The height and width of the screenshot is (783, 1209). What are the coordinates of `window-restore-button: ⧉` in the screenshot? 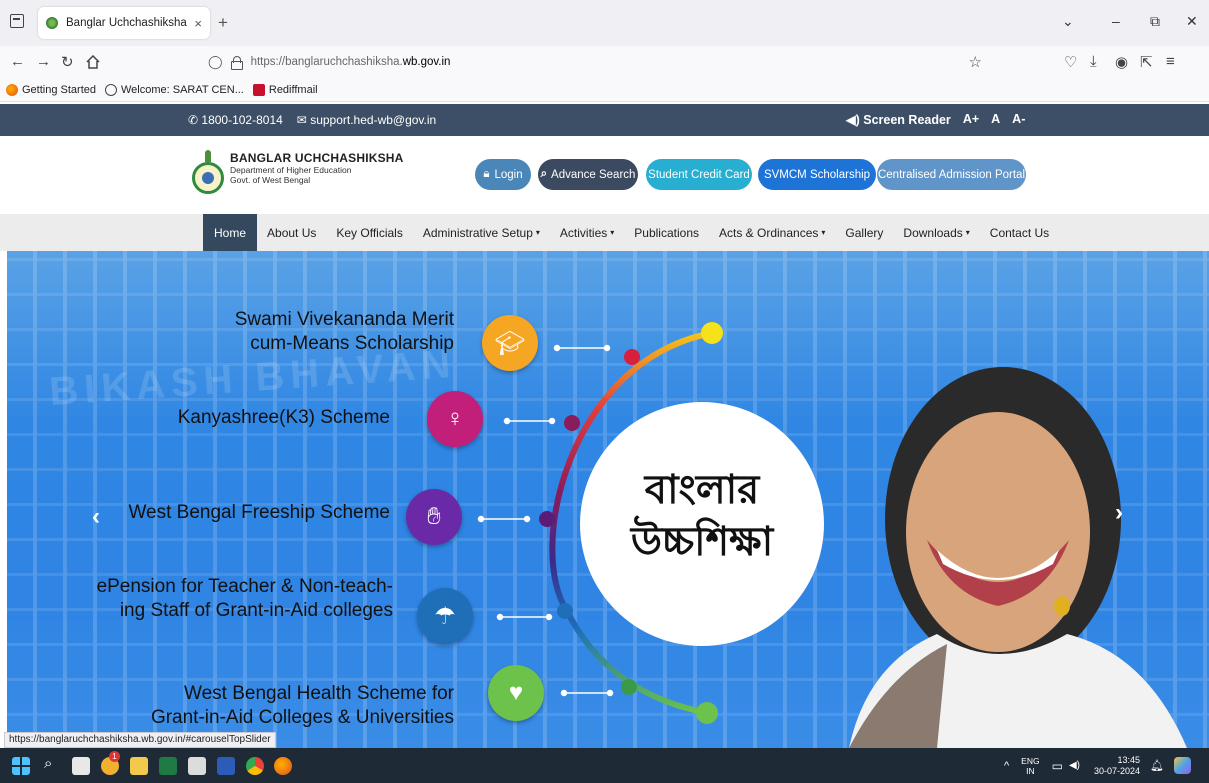 It's located at (1155, 21).